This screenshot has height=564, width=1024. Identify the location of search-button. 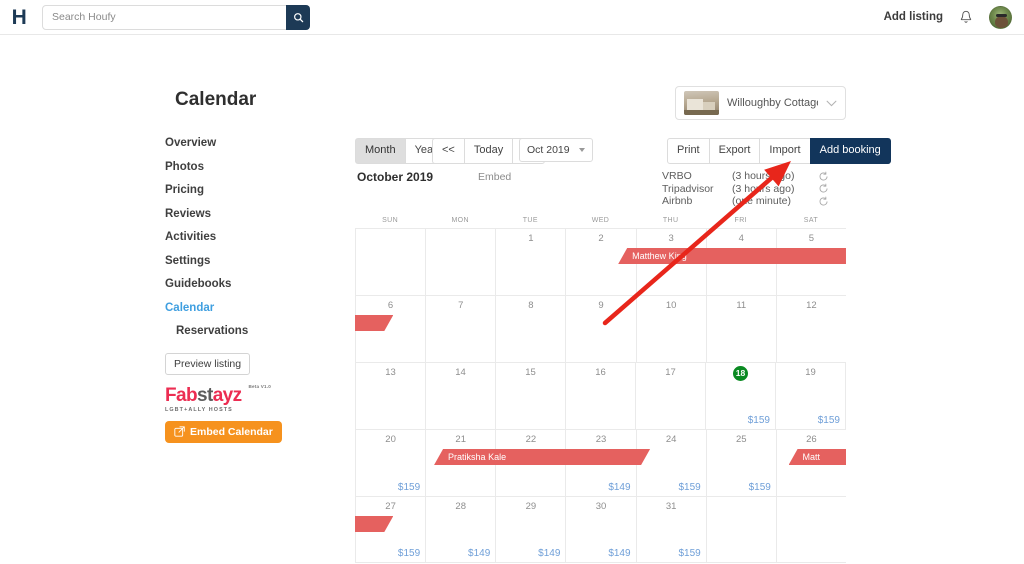
(298, 17).